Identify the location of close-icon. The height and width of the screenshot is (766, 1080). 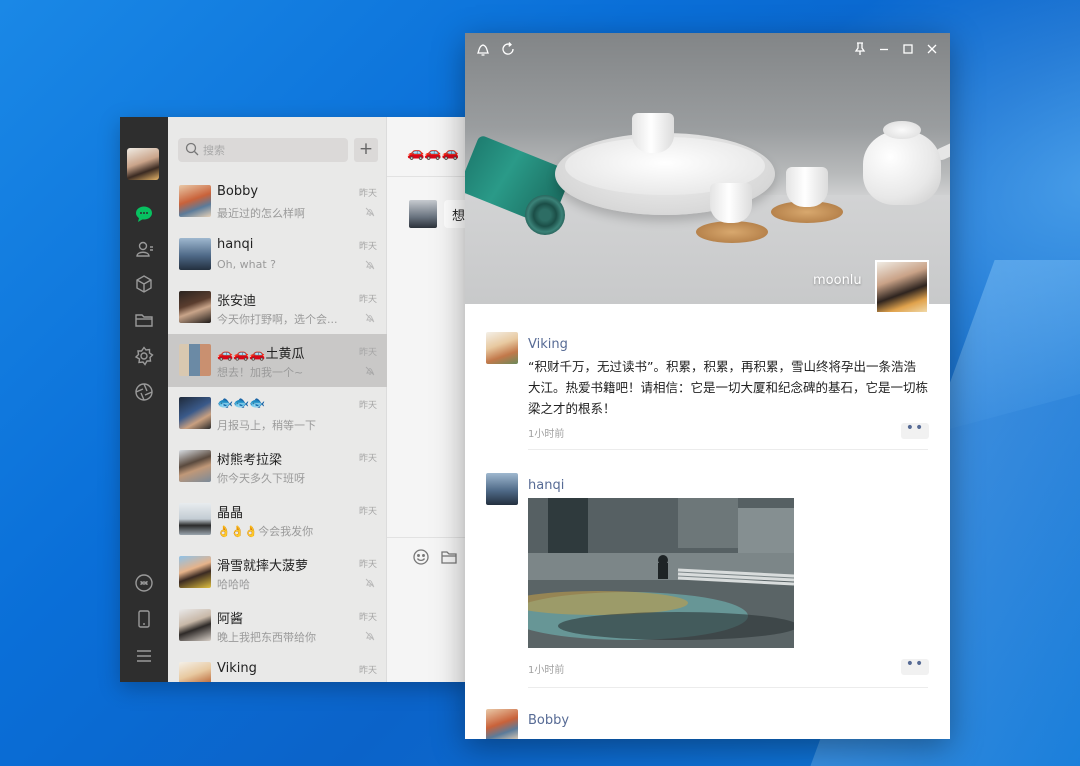
(932, 49).